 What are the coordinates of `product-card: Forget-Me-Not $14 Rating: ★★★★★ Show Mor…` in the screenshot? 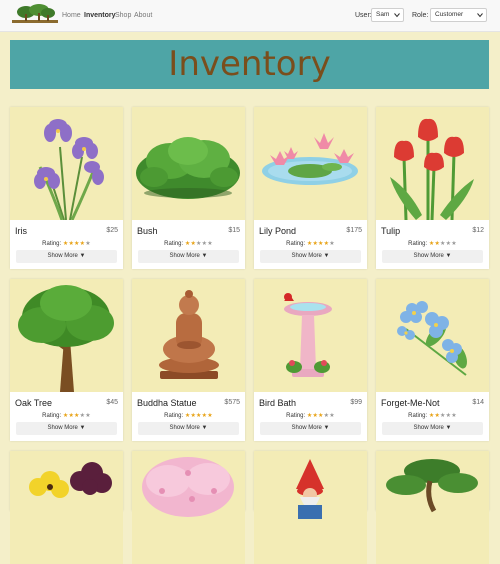 It's located at (432, 360).